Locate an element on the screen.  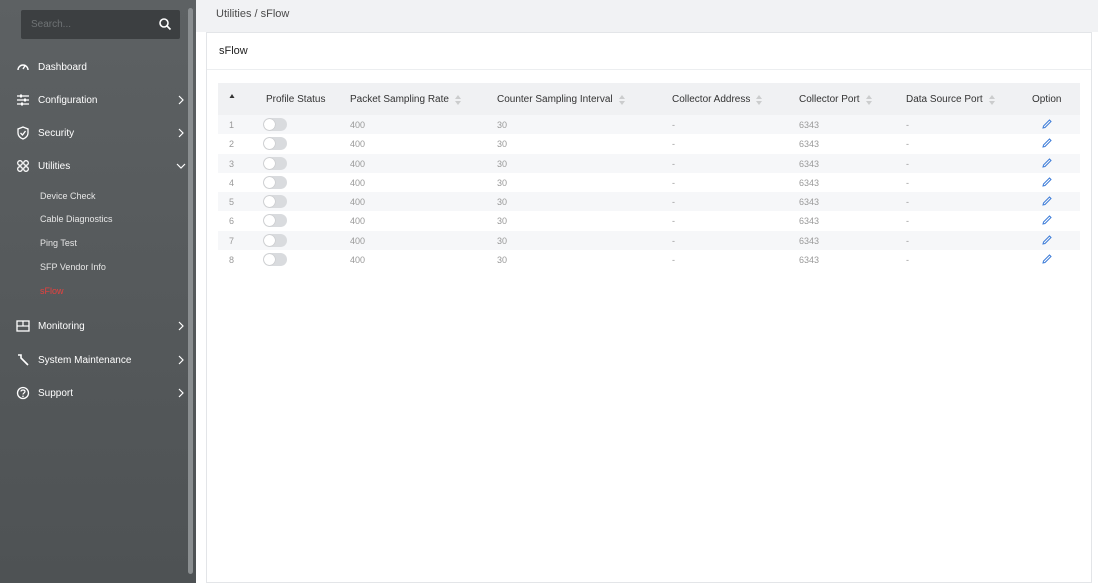
sidebar-item-label: Configuration is located at coordinates (68, 100).